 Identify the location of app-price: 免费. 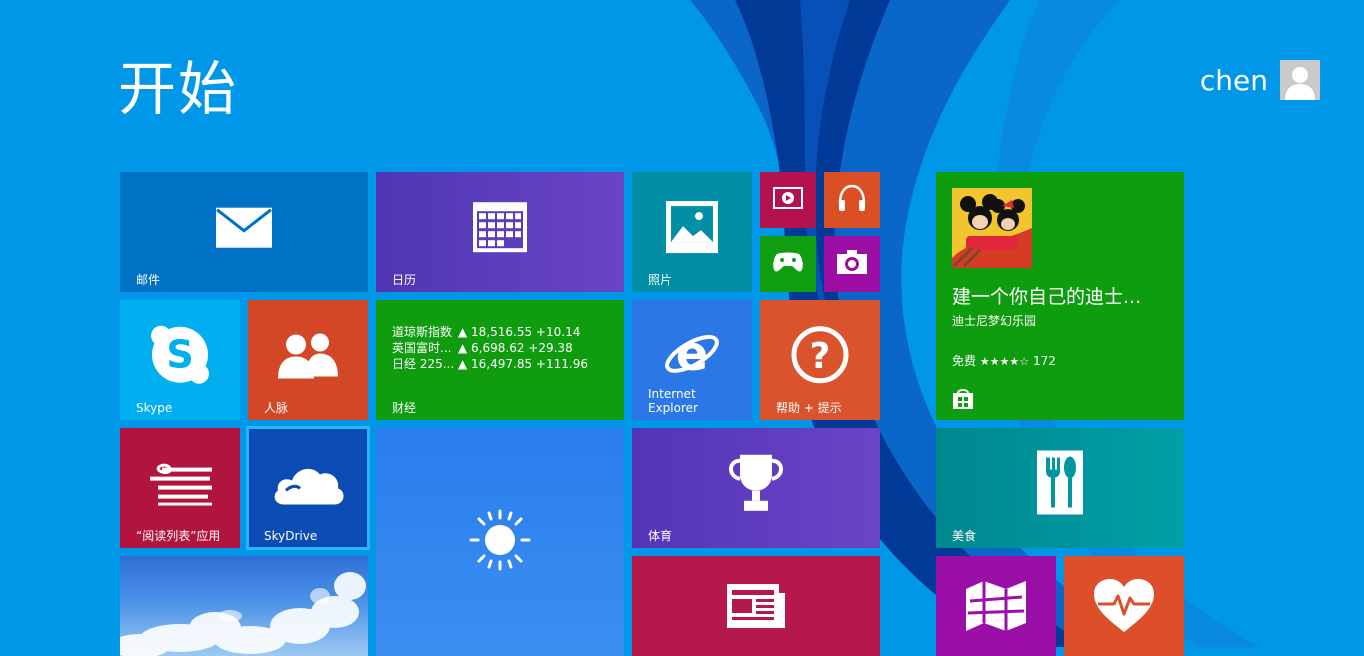
(964, 361).